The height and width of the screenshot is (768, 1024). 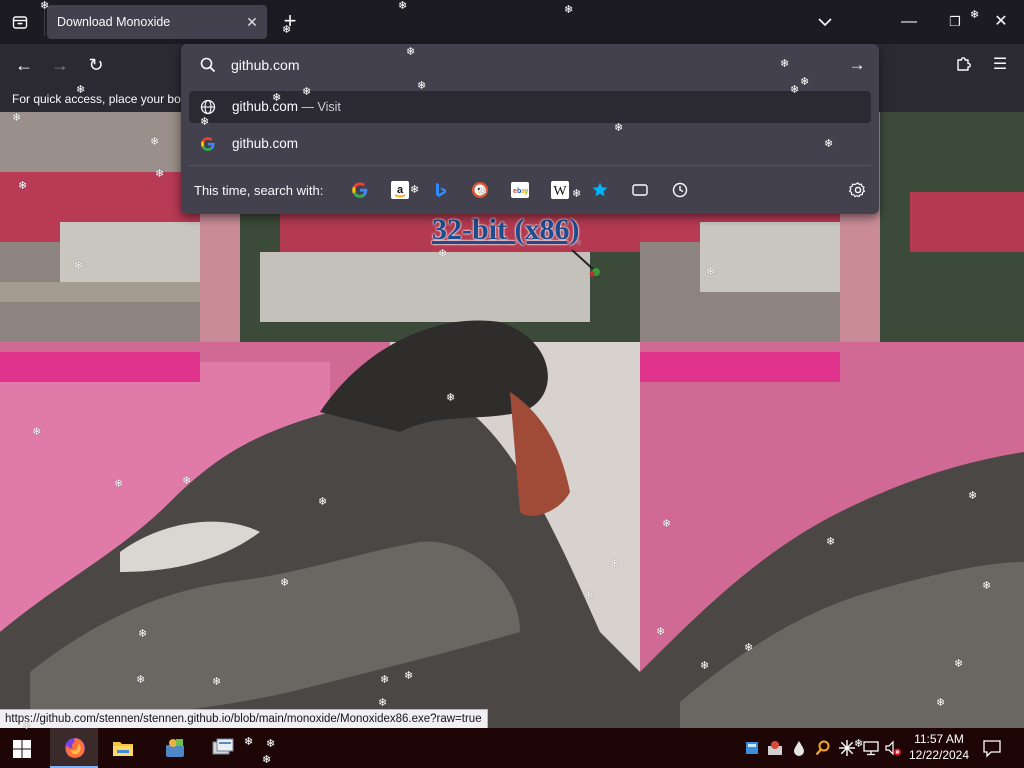 I want to click on suggestion-action: — Visit, so click(x=319, y=107).